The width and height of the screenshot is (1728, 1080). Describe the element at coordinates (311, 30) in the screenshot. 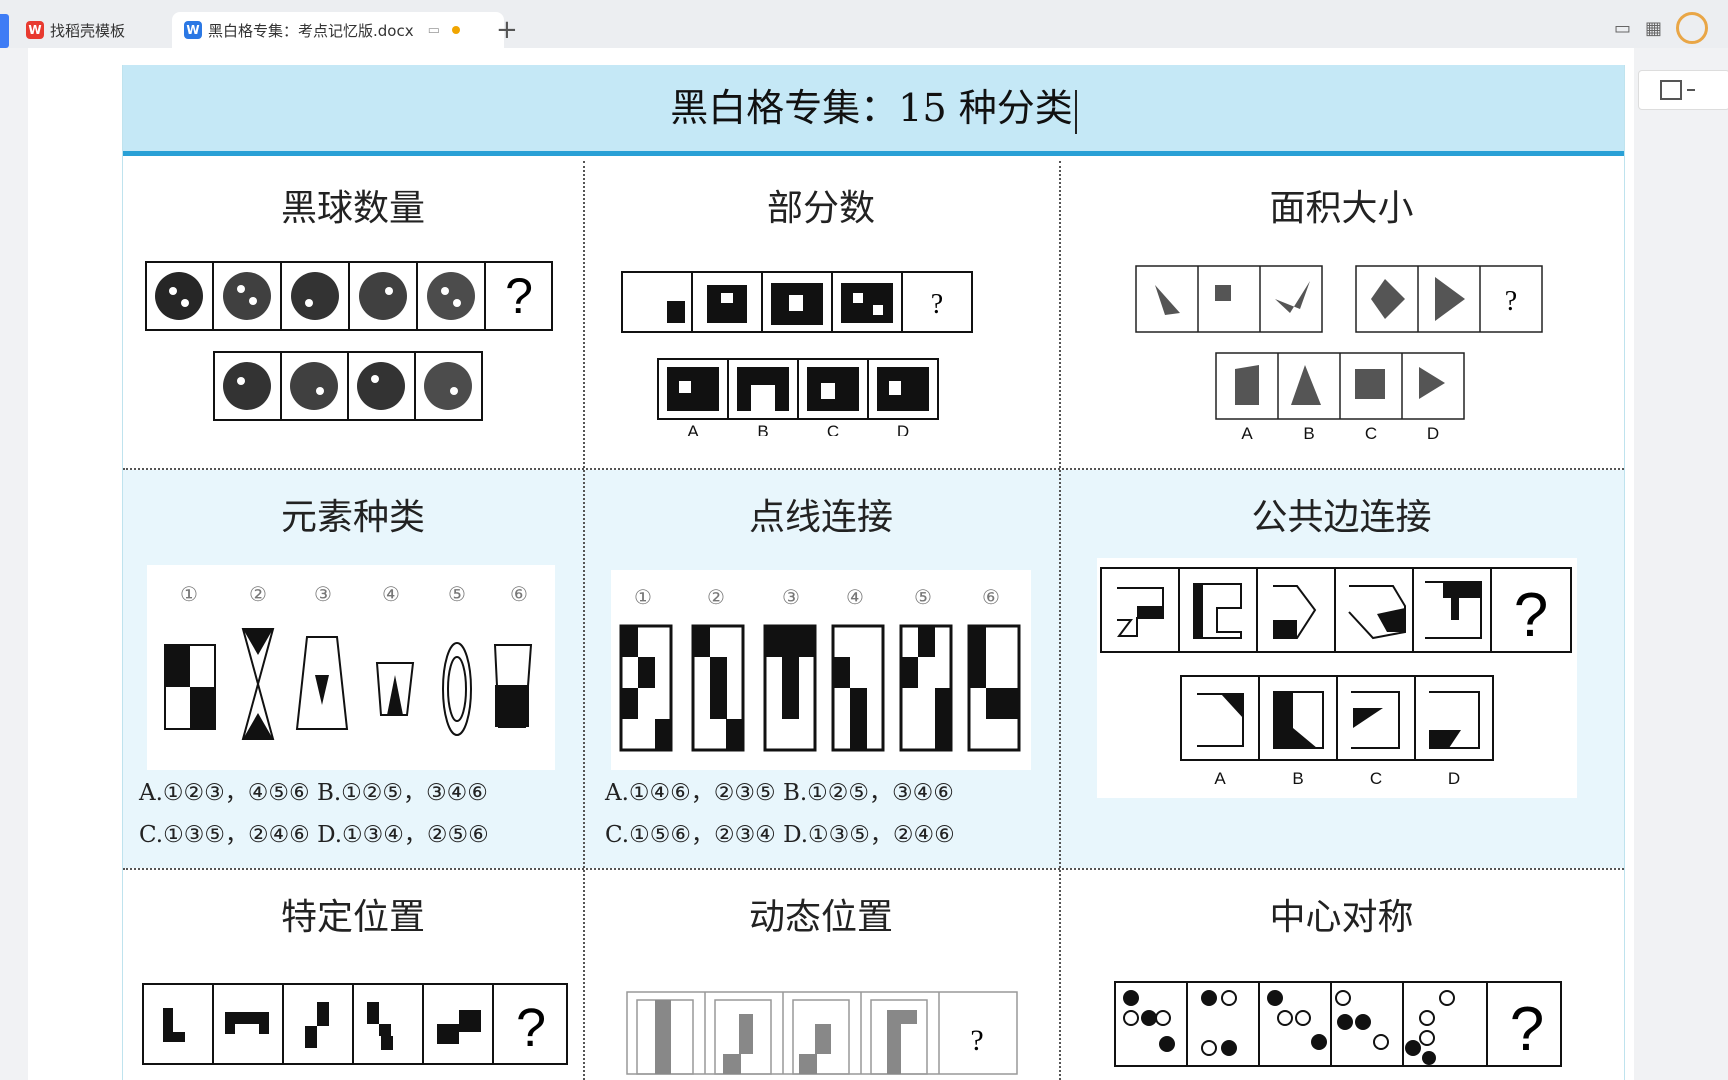

I see `tab-label: 黑白格专集：考点记忆版.docx` at that location.